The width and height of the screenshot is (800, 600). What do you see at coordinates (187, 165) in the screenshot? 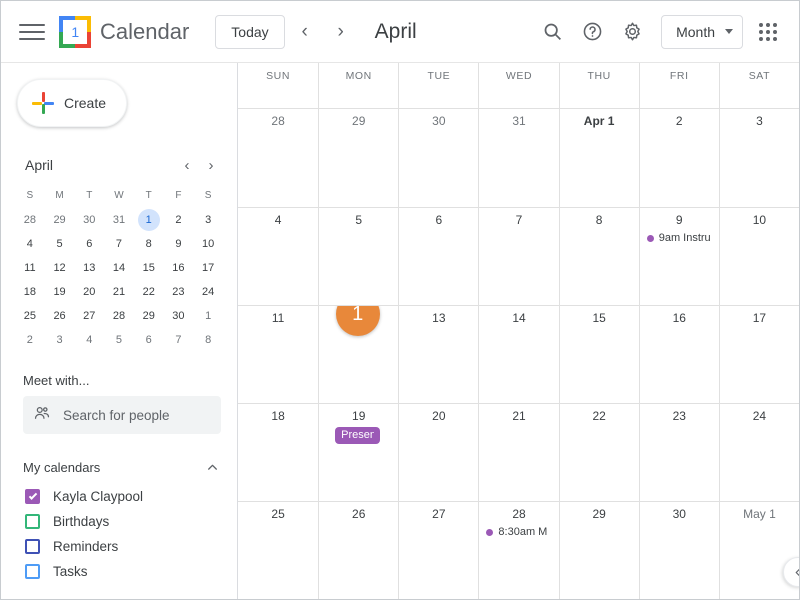
I see `mini-calendar-prev-button: ‹` at bounding box center [187, 165].